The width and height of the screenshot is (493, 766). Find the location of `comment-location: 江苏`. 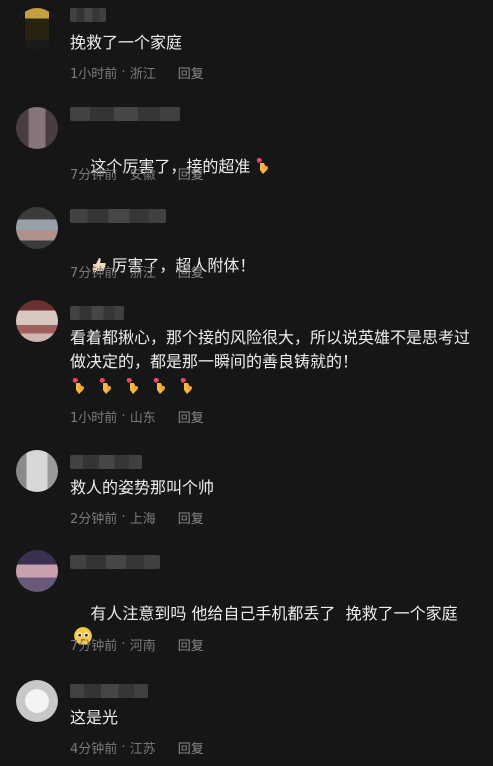

comment-location: 江苏 is located at coordinates (142, 749).